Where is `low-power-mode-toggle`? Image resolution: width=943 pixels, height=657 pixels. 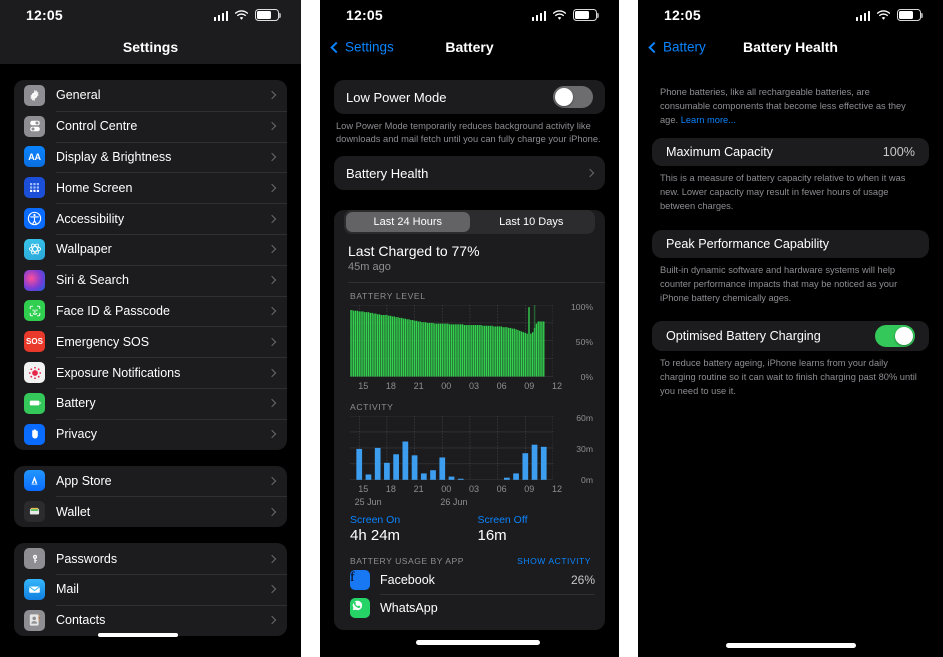 low-power-mode-toggle is located at coordinates (573, 97).